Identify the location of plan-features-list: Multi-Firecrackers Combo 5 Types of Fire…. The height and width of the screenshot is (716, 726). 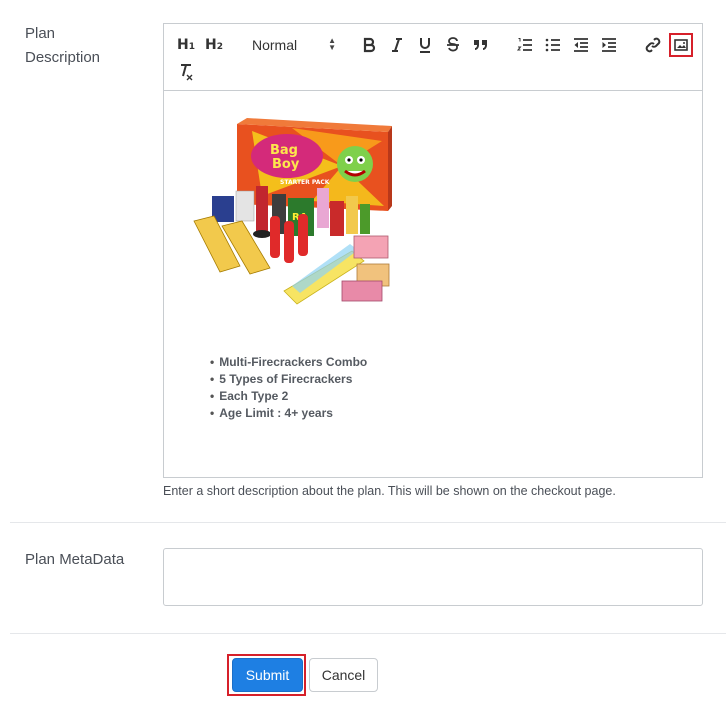
(288, 388).